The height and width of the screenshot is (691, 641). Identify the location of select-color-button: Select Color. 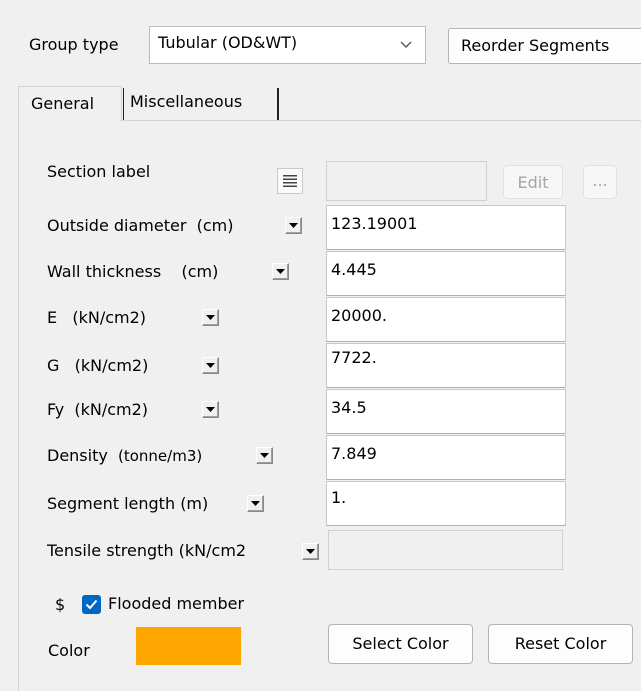
(400, 644).